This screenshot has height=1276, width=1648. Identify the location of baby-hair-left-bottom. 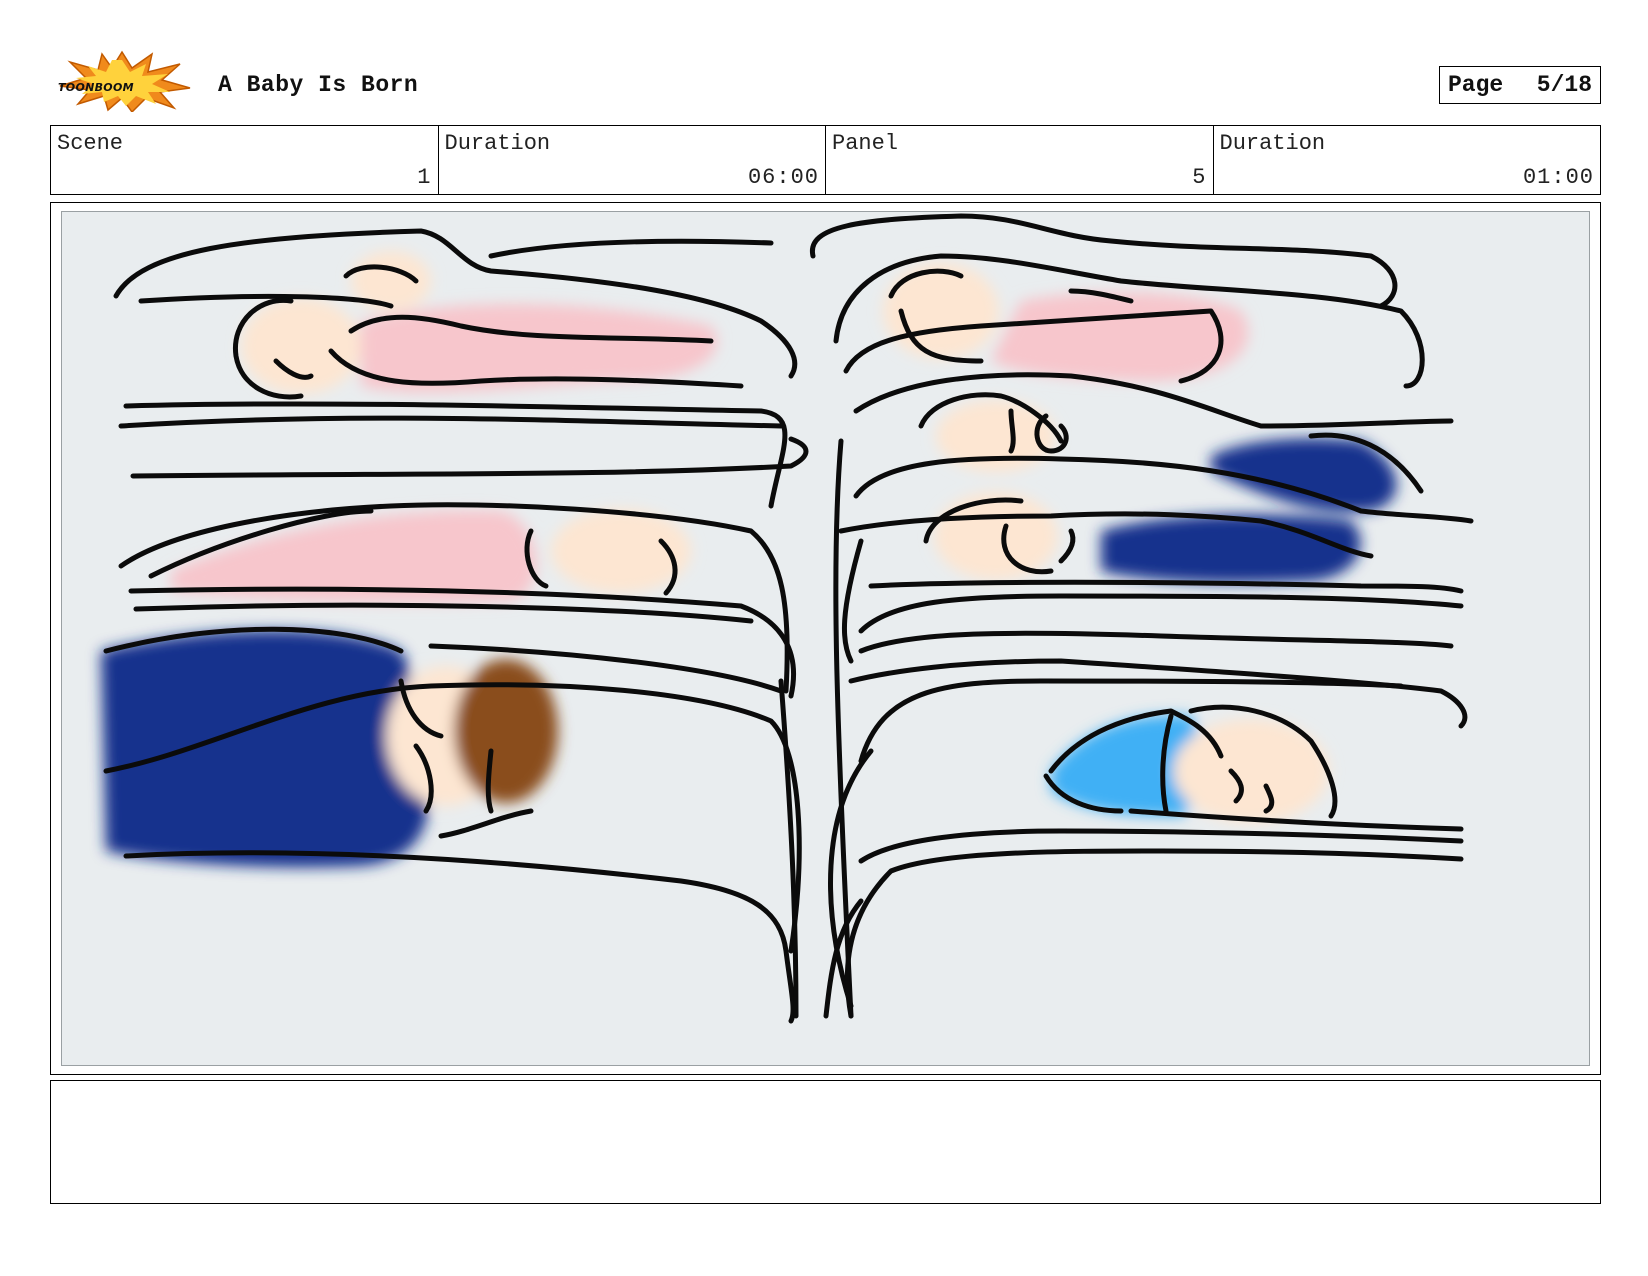
(506, 731).